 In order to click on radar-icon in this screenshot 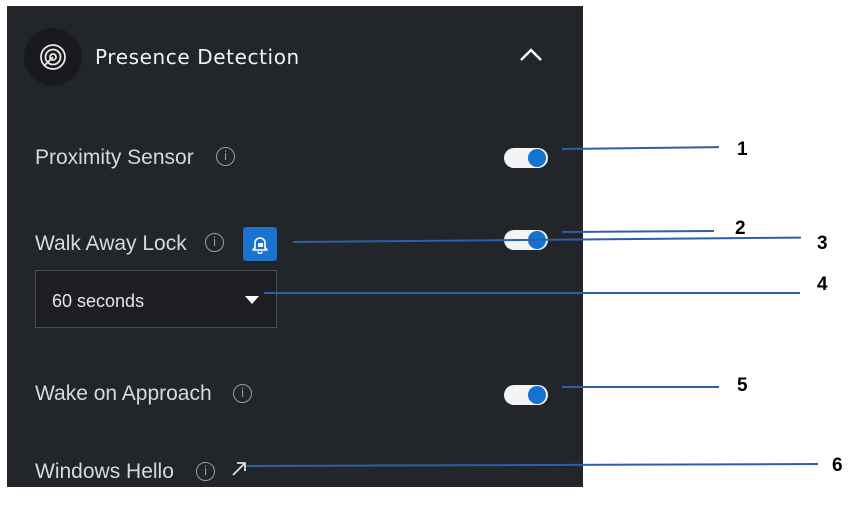, I will do `click(53, 57)`.